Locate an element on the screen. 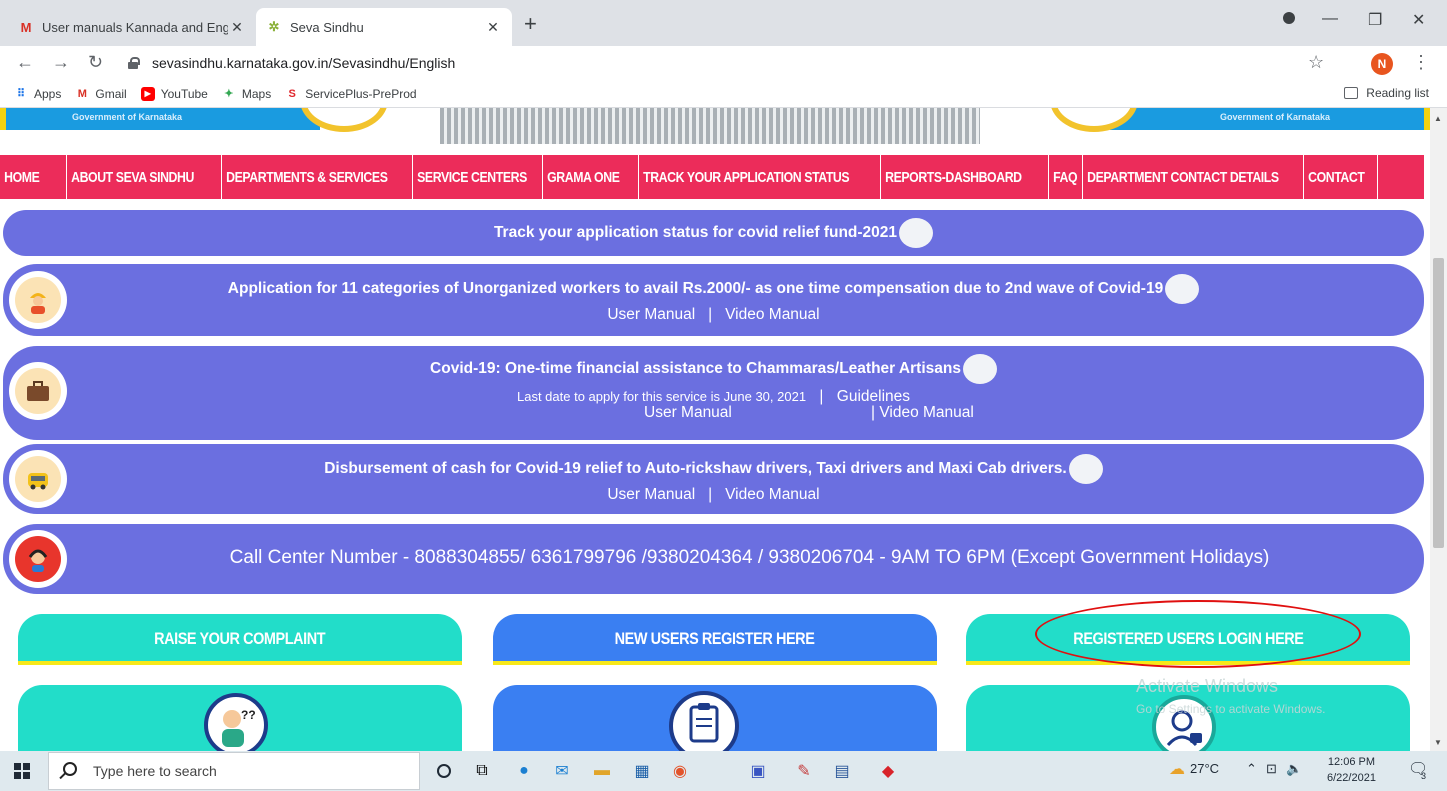 The image size is (1447, 791). tab-title: Seva Sindhu is located at coordinates (327, 27).